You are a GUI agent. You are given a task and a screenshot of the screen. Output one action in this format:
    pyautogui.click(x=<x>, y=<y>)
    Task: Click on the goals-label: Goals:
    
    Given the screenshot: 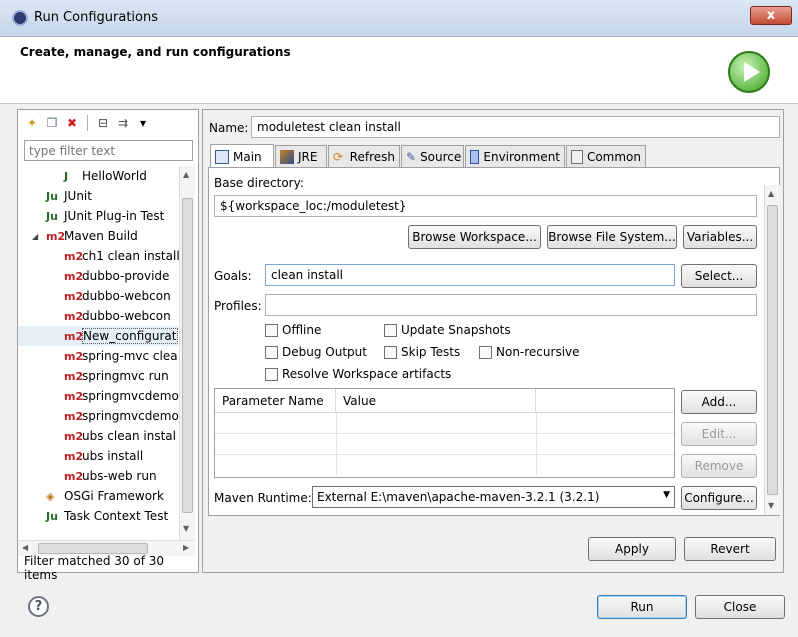 What is the action you would take?
    pyautogui.click(x=233, y=276)
    